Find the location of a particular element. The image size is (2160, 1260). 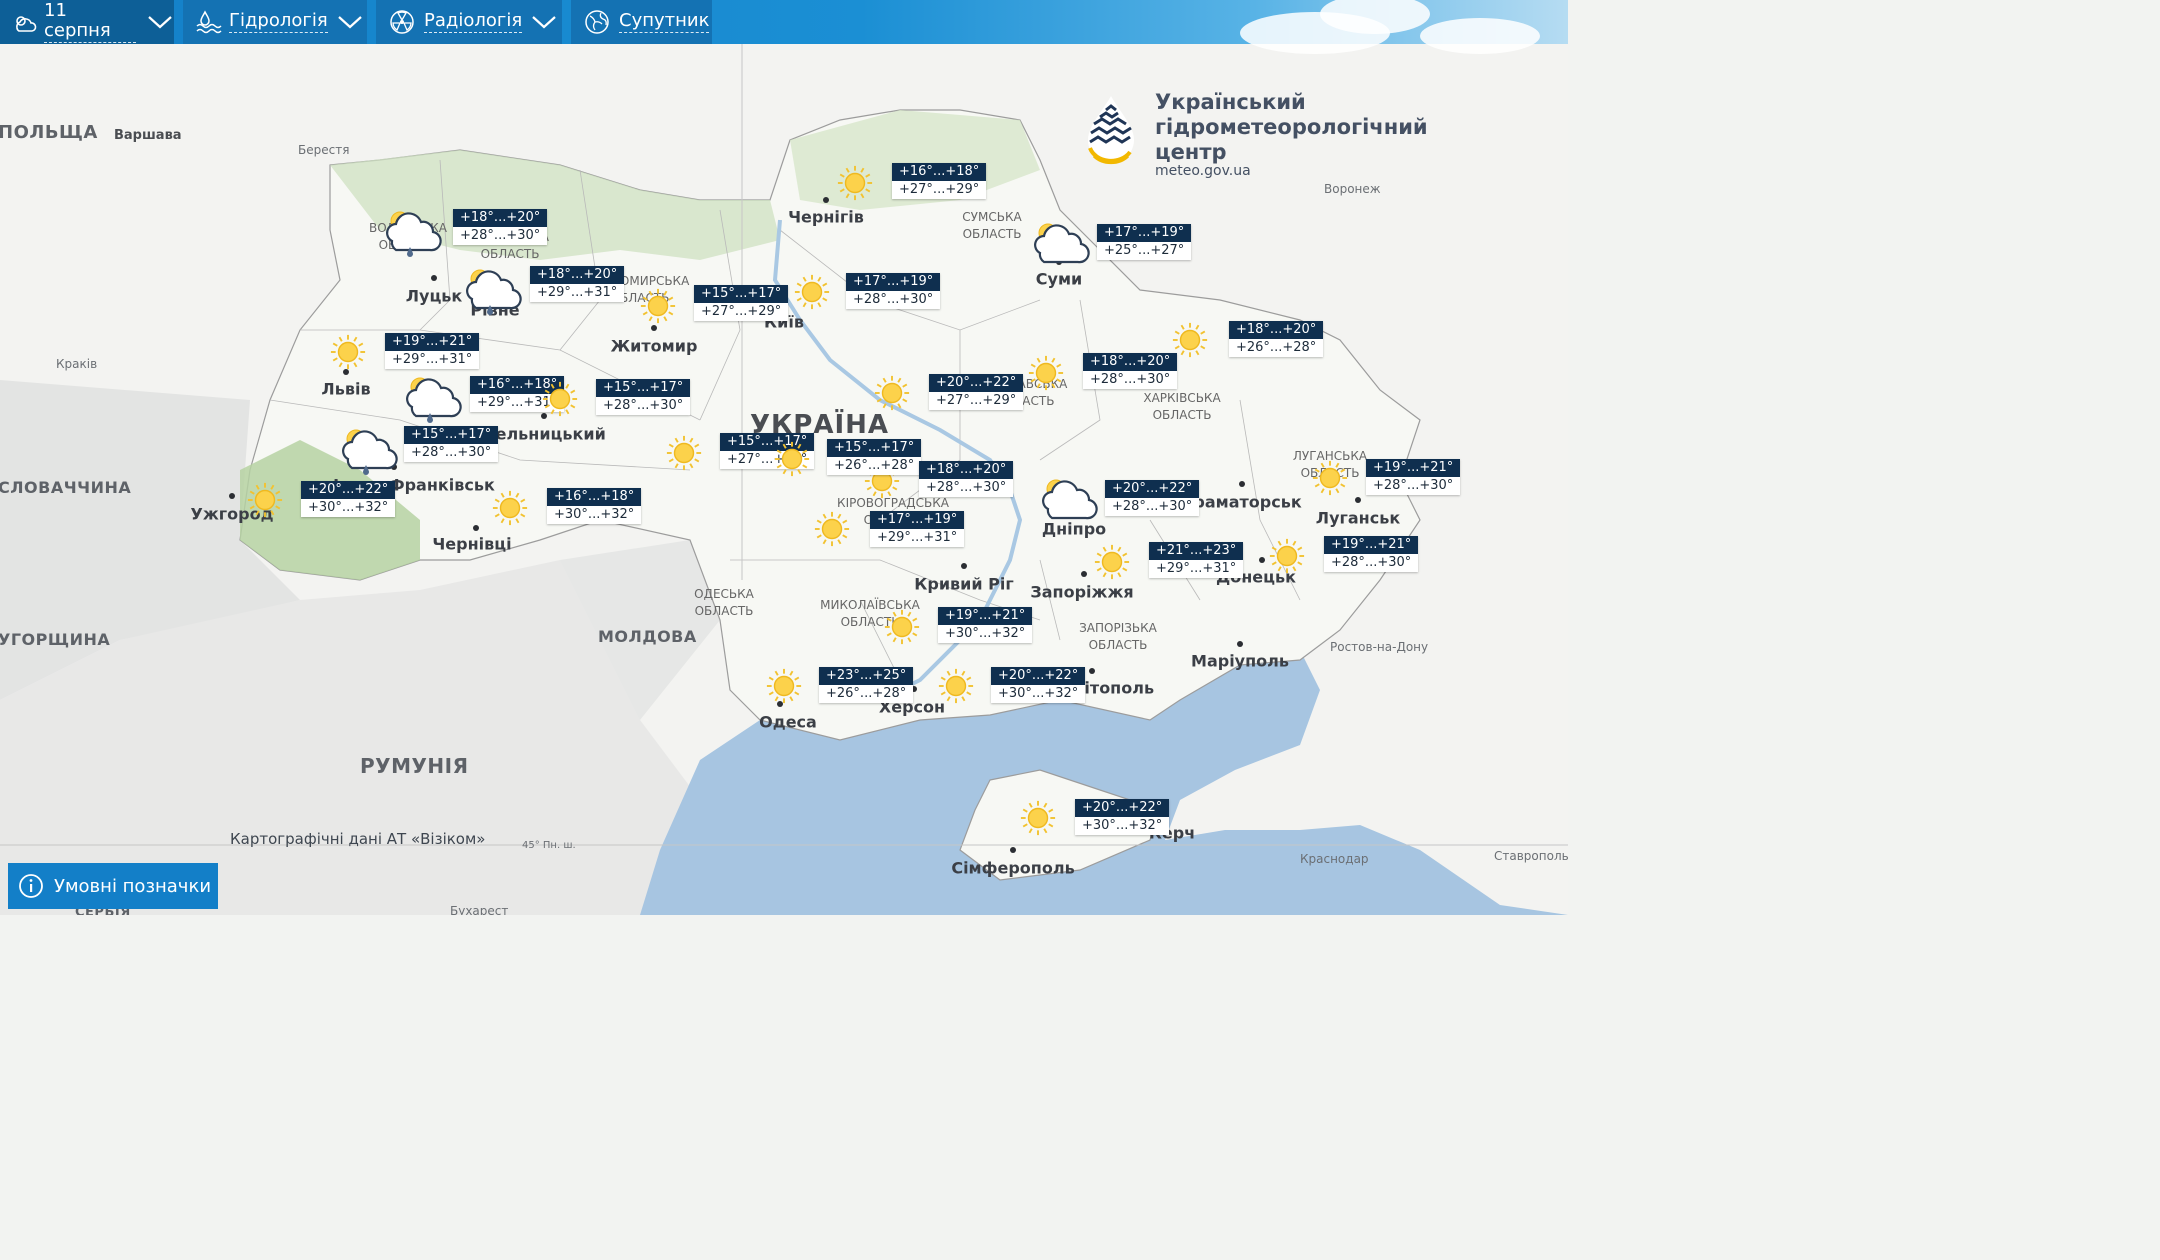

foreign-city-label: Берестя is located at coordinates (324, 150).